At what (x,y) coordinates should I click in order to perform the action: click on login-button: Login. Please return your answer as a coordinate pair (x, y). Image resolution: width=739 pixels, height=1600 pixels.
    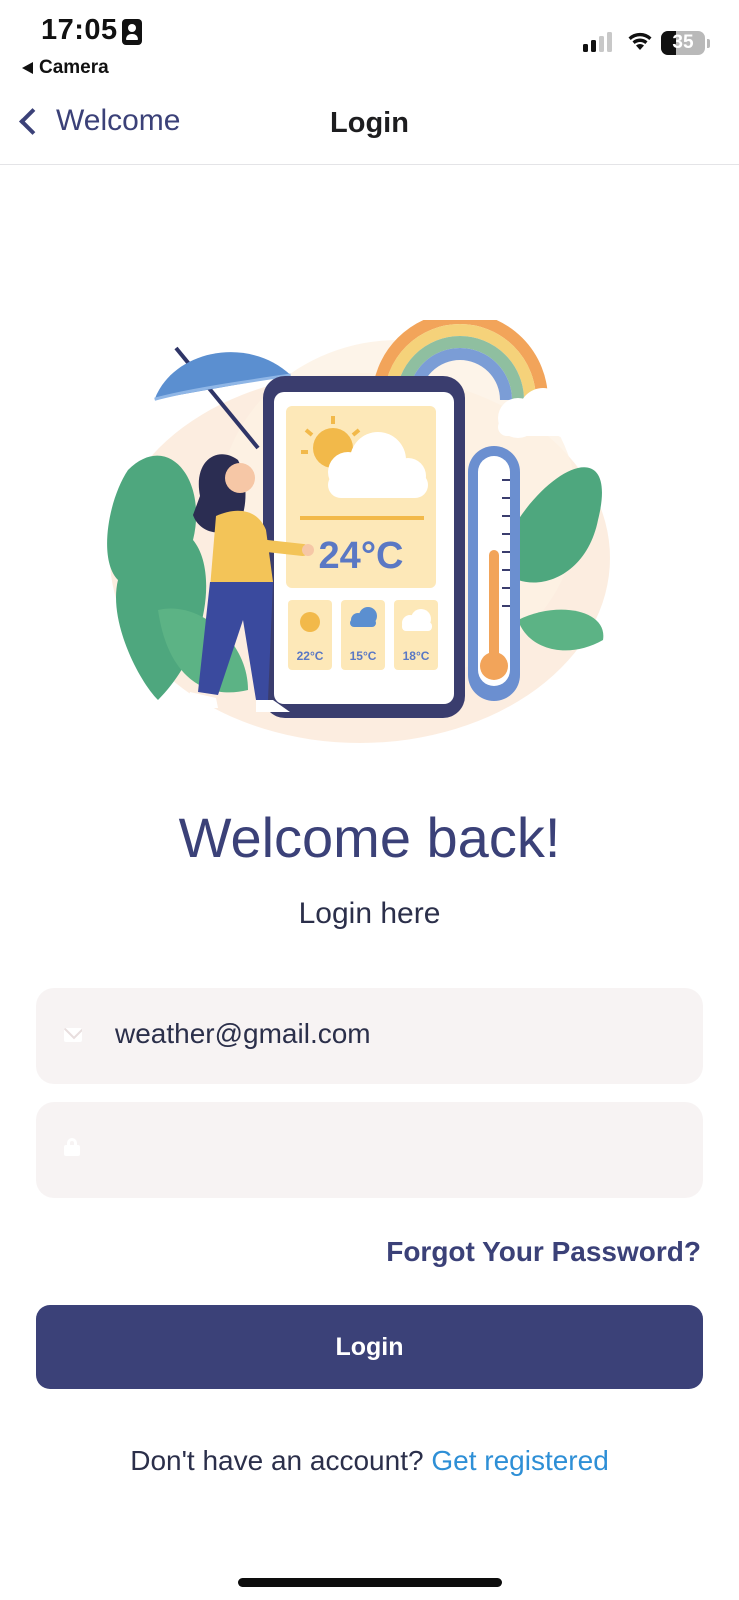
    Looking at the image, I should click on (369, 1347).